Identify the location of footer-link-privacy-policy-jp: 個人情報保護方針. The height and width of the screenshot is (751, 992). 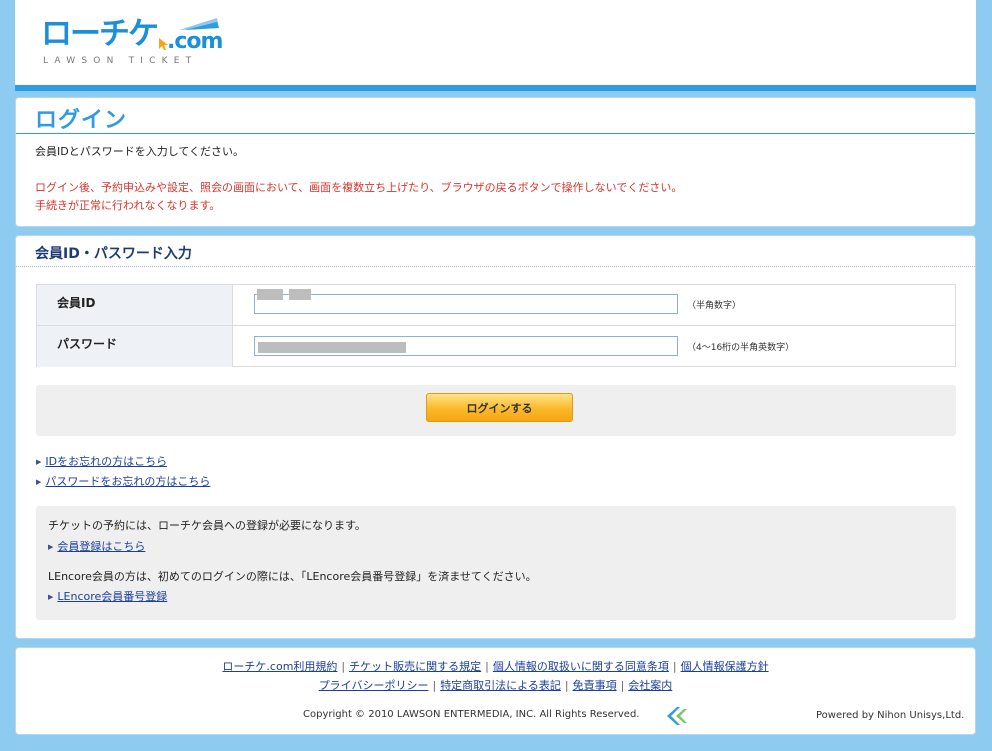
(725, 666).